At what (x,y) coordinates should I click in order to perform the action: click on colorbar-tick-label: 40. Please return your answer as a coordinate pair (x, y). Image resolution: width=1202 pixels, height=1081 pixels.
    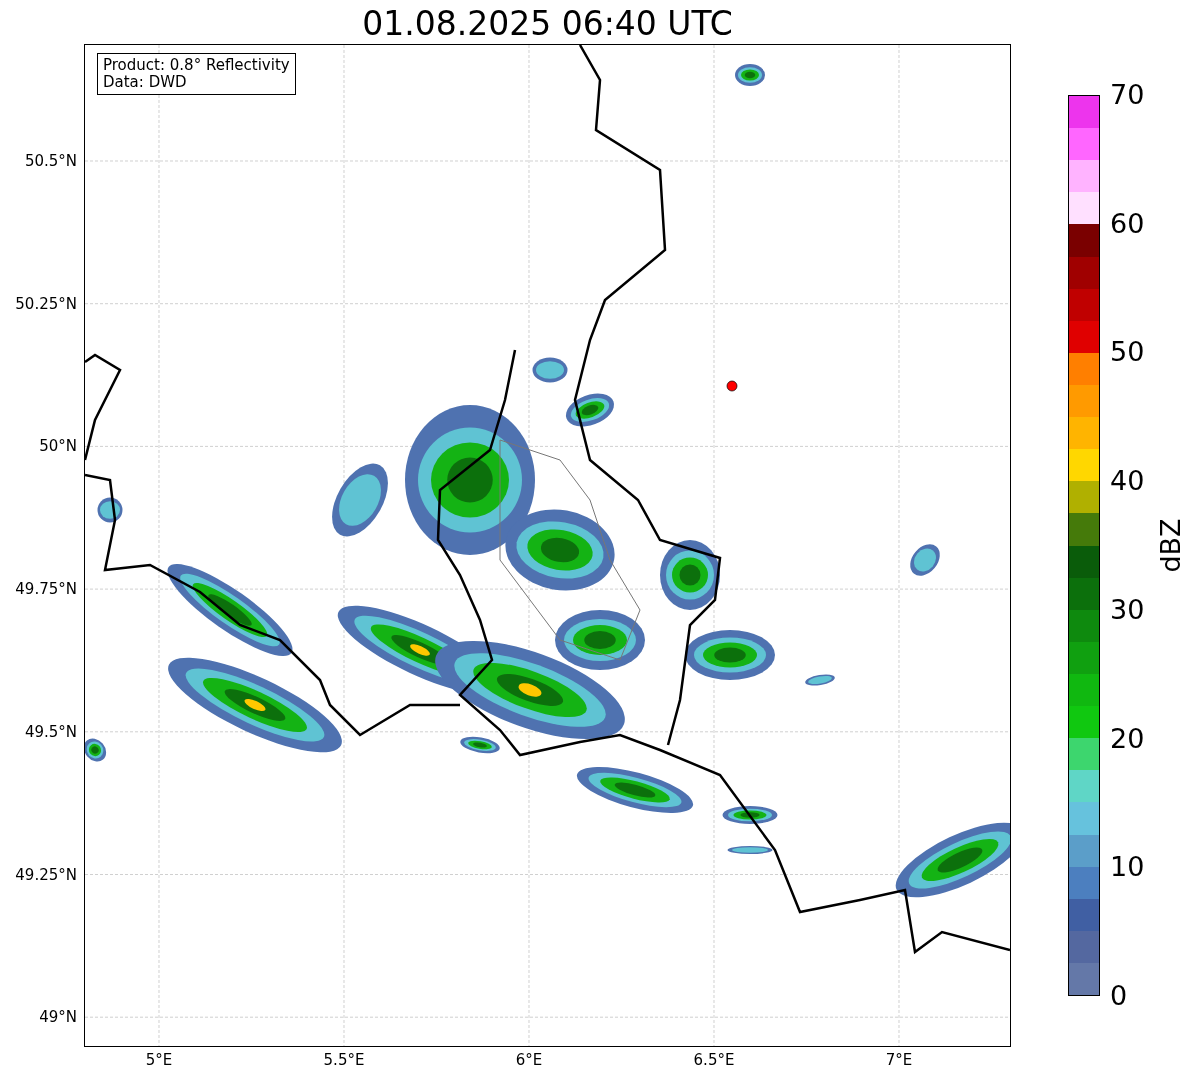
    Looking at the image, I should click on (1127, 481).